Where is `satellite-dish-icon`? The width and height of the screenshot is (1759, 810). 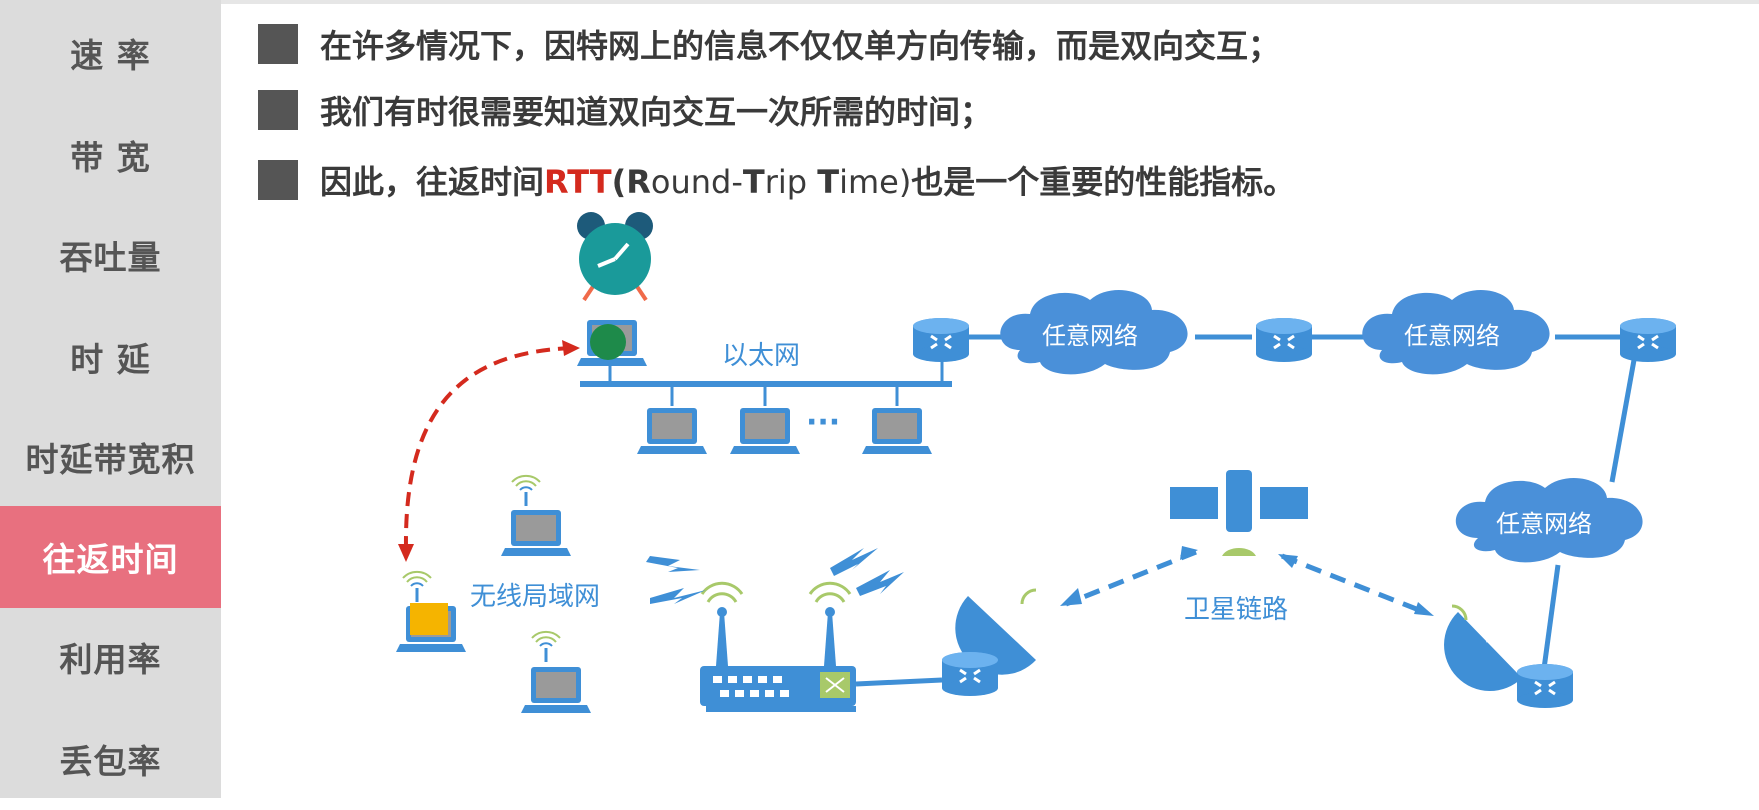 satellite-dish-icon is located at coordinates (1483, 647).